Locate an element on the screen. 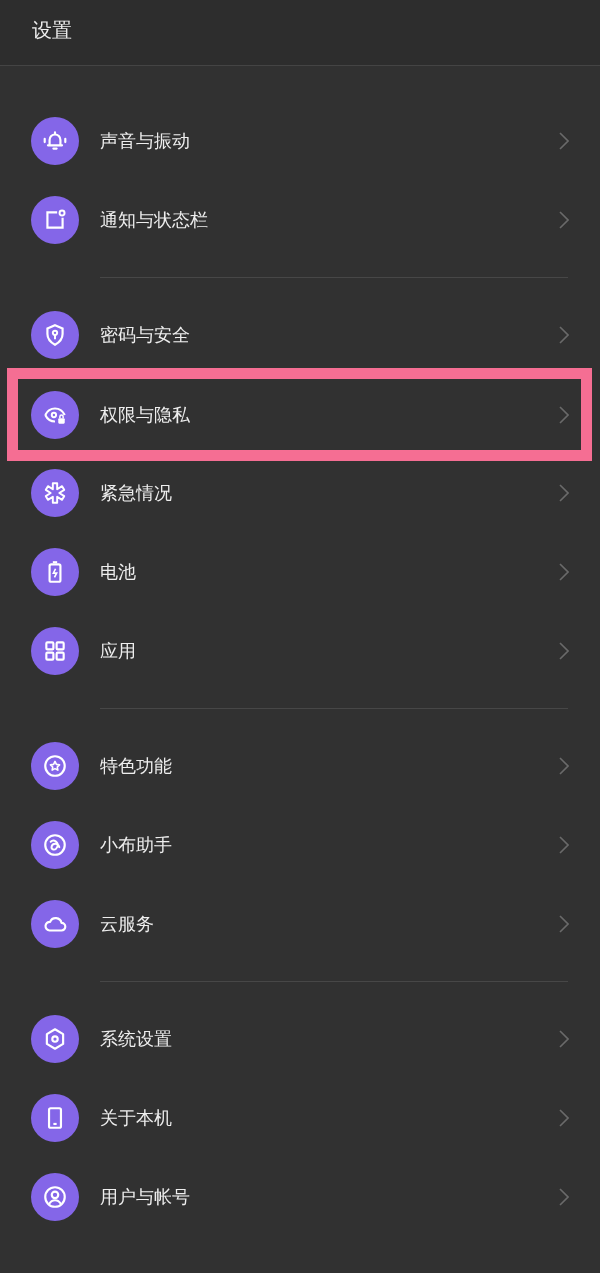 Image resolution: width=600 pixels, height=1273 pixels. settings-item: 通知与状态栏 is located at coordinates (300, 219).